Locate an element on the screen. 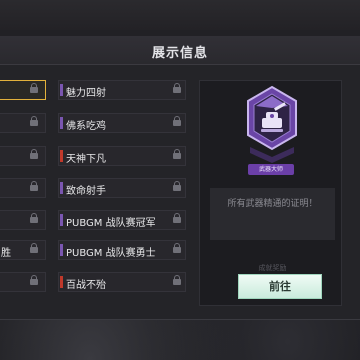  title-row-buddha: 佛系吃鸡 is located at coordinates (122, 123).